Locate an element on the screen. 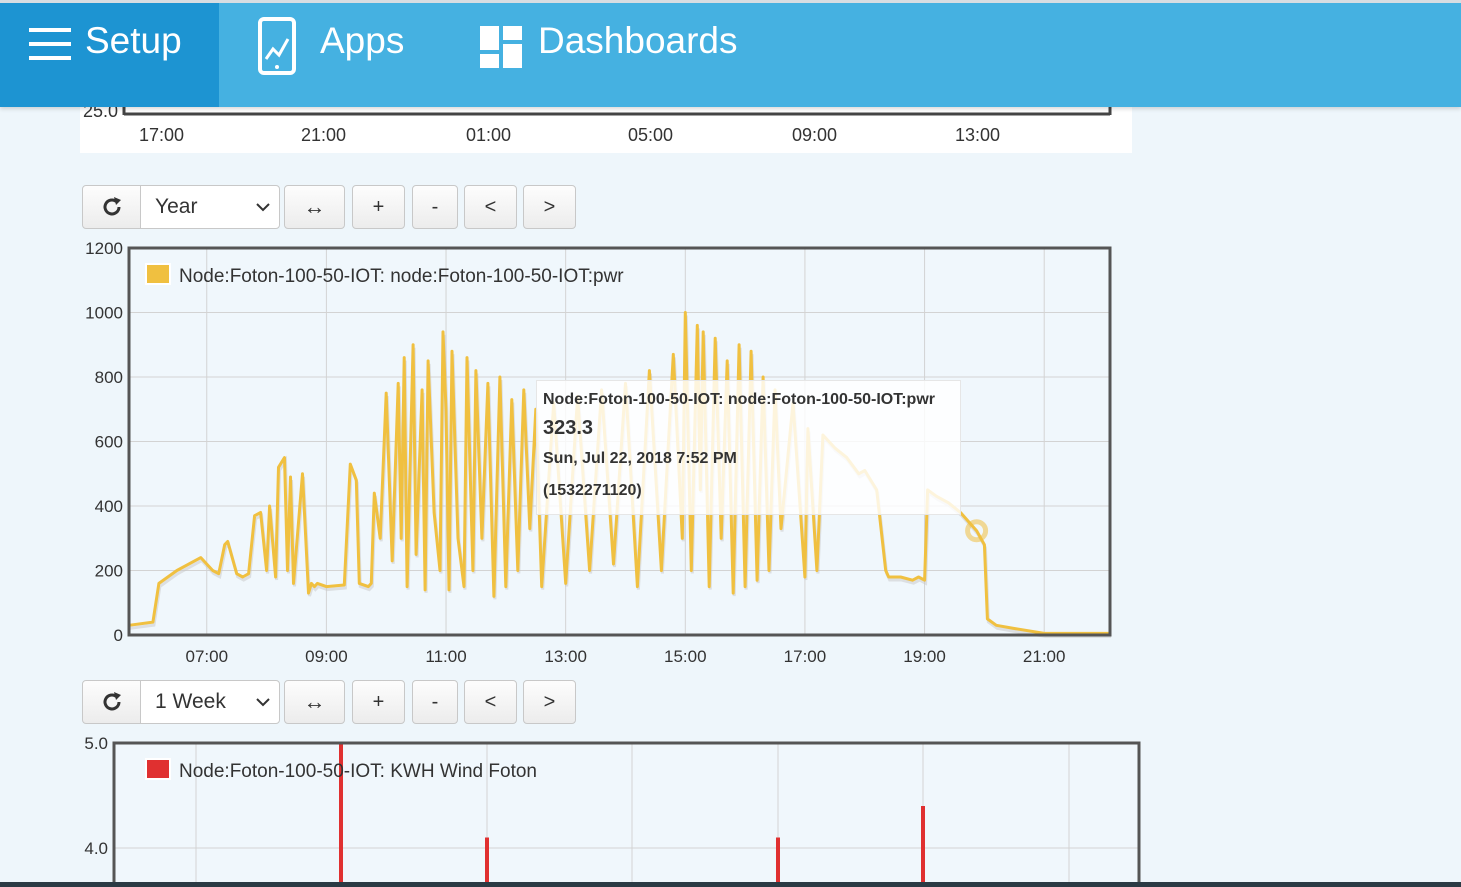  x-tick-label: 07:00 is located at coordinates (206, 656).